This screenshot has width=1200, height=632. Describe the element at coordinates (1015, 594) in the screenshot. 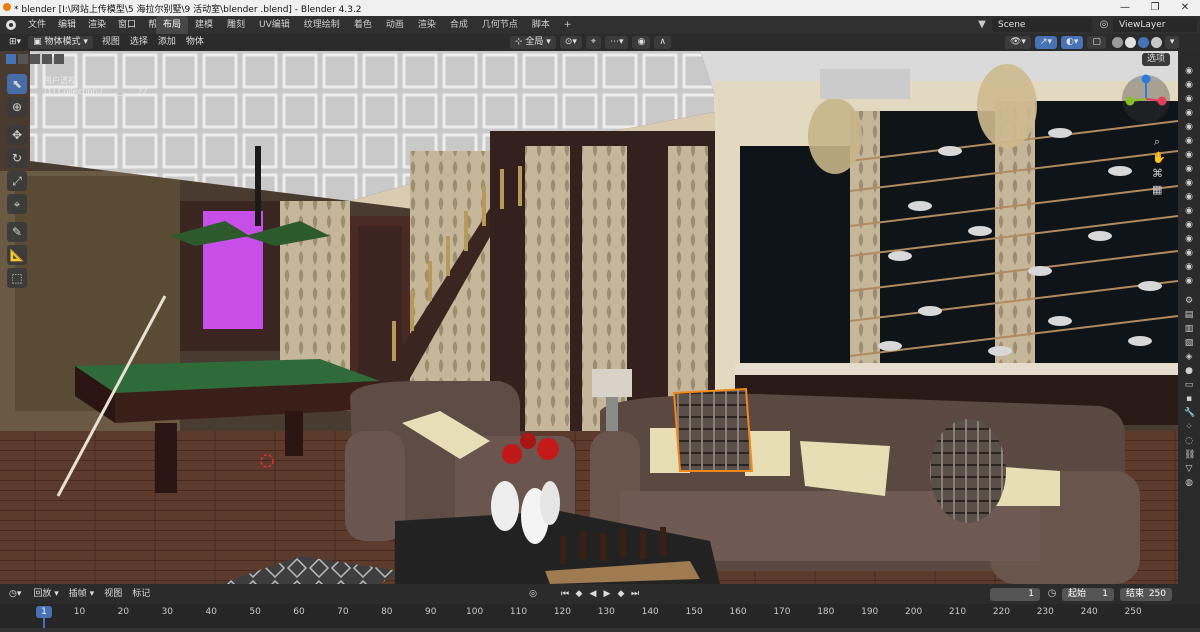

I see `current-frame-field: 1` at that location.